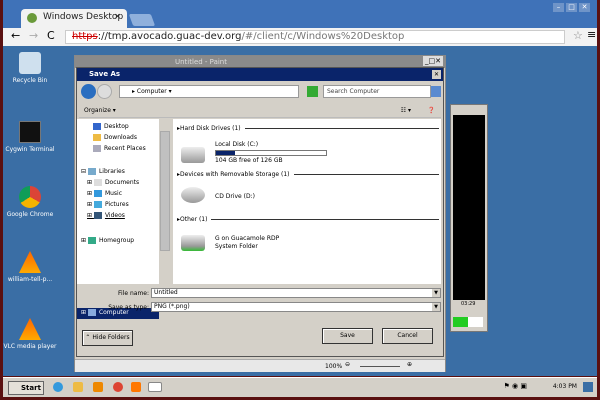 The image size is (600, 400). Describe the element at coordinates (107, 338) in the screenshot. I see `hide-folders-button: ⌃ Hide Folders` at that location.